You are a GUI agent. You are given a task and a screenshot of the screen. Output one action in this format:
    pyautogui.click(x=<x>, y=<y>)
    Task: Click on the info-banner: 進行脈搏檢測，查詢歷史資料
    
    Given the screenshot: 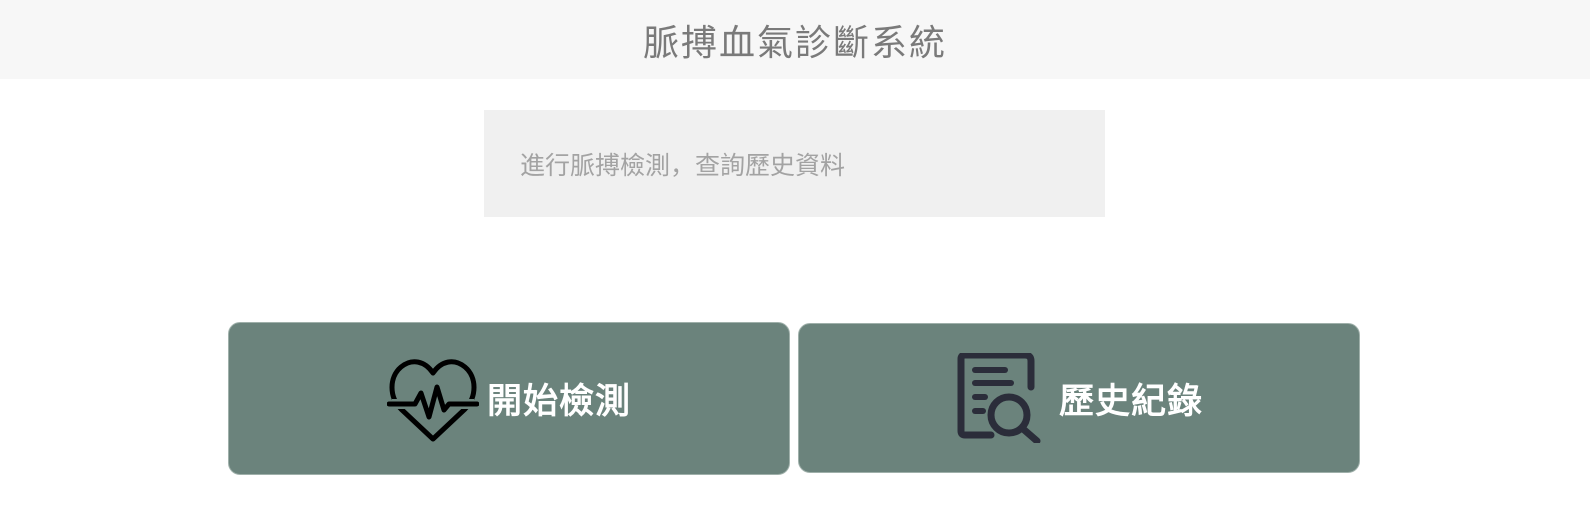 What is the action you would take?
    pyautogui.click(x=794, y=163)
    